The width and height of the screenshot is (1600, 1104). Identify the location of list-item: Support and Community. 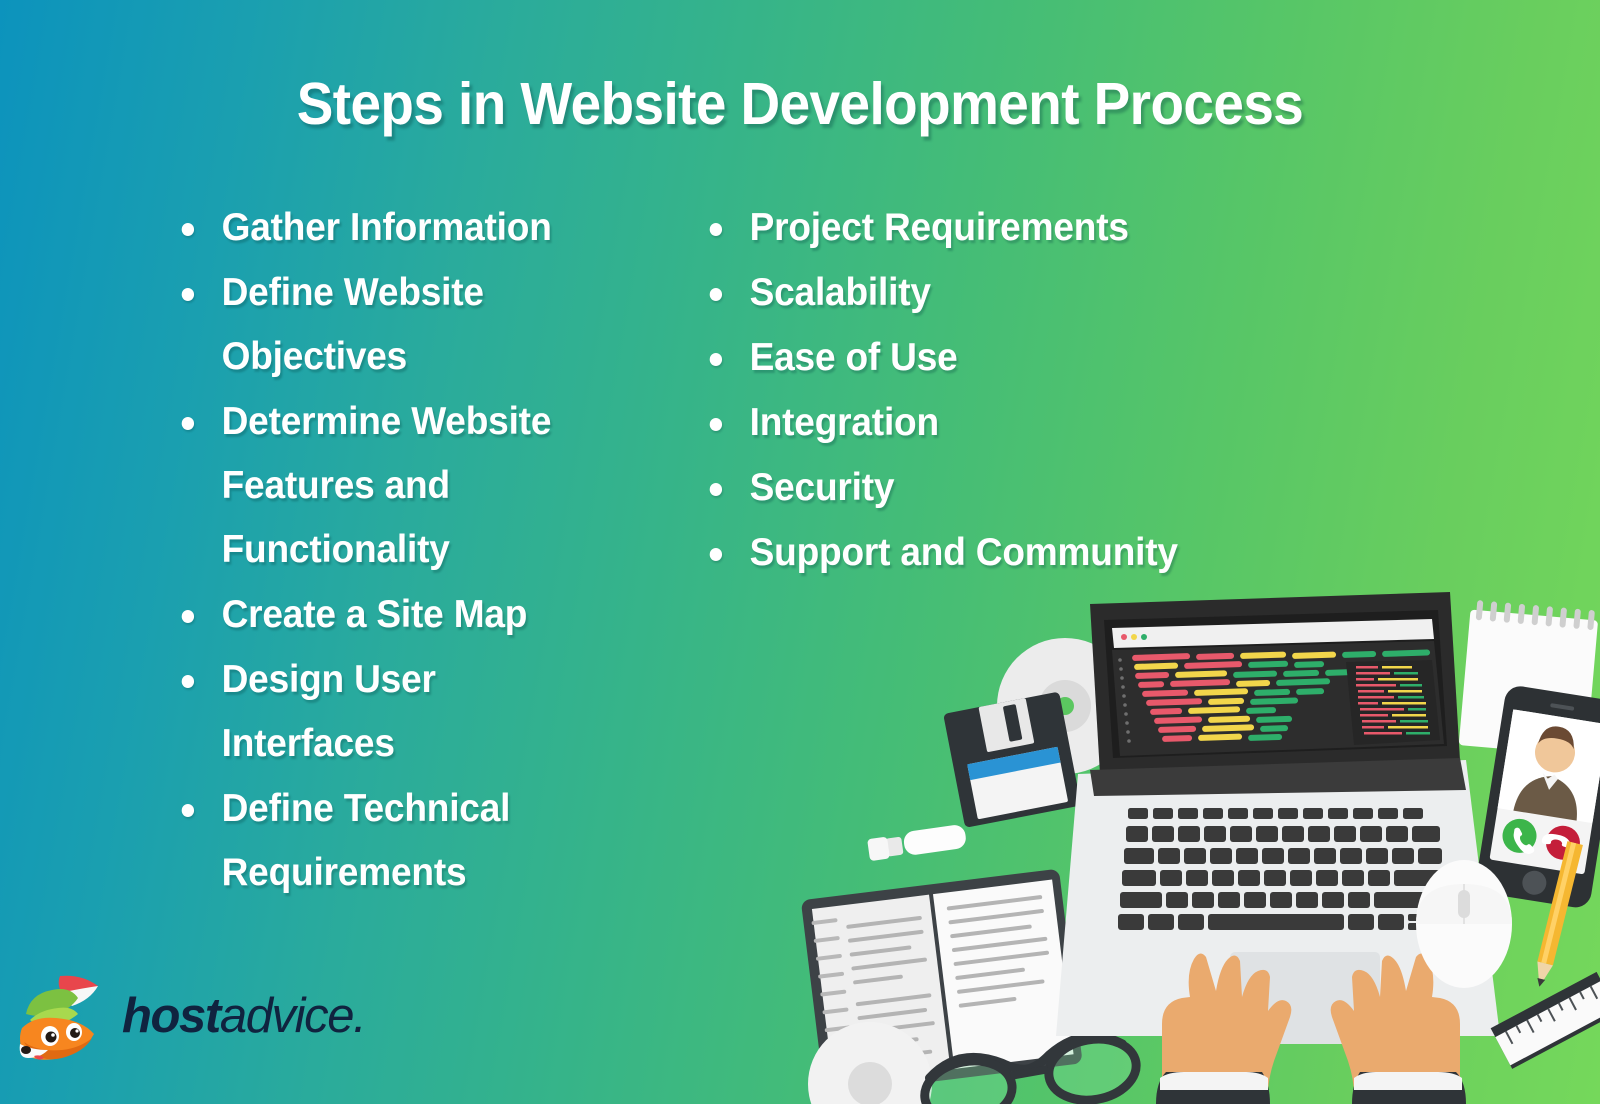
(1021, 553).